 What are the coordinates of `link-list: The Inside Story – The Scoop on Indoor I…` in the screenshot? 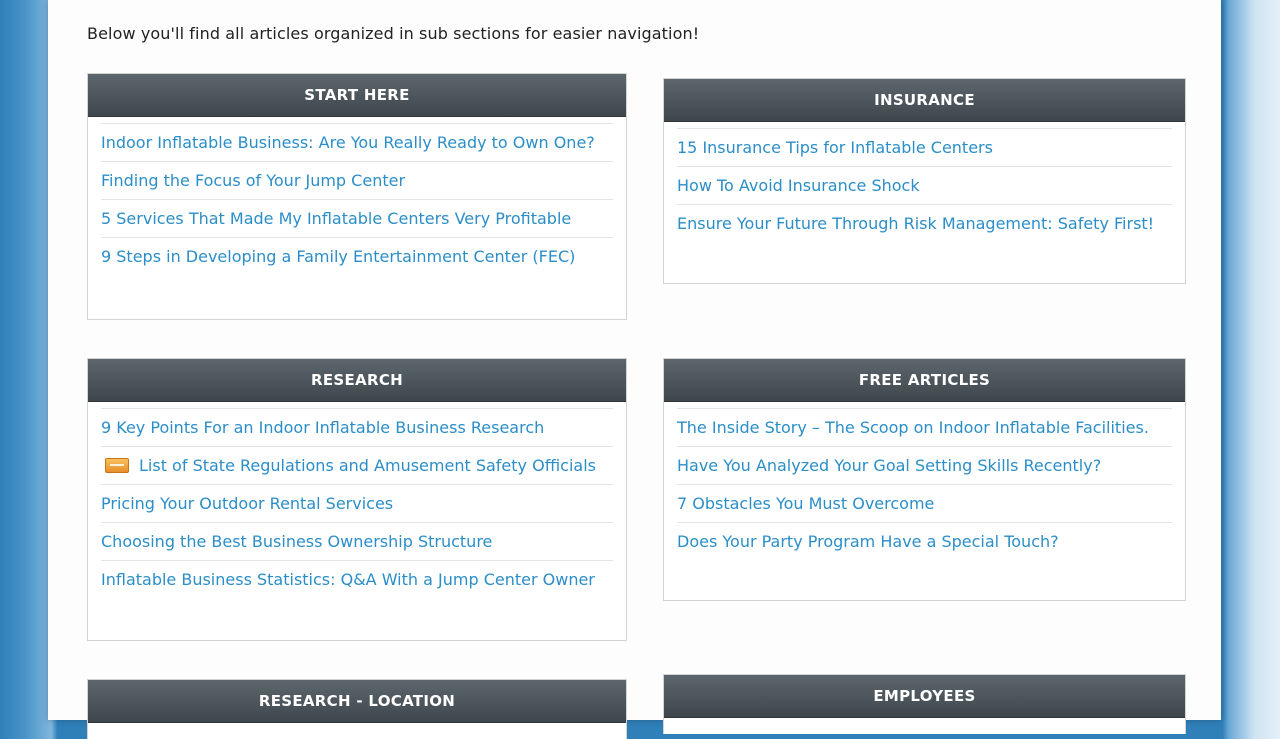 It's located at (924, 481).